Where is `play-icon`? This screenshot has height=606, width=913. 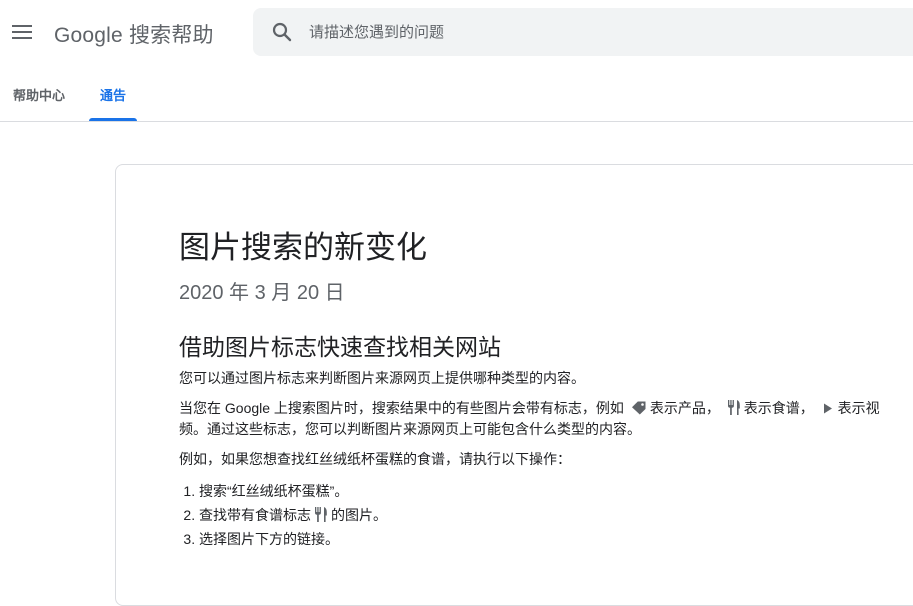 play-icon is located at coordinates (827, 408).